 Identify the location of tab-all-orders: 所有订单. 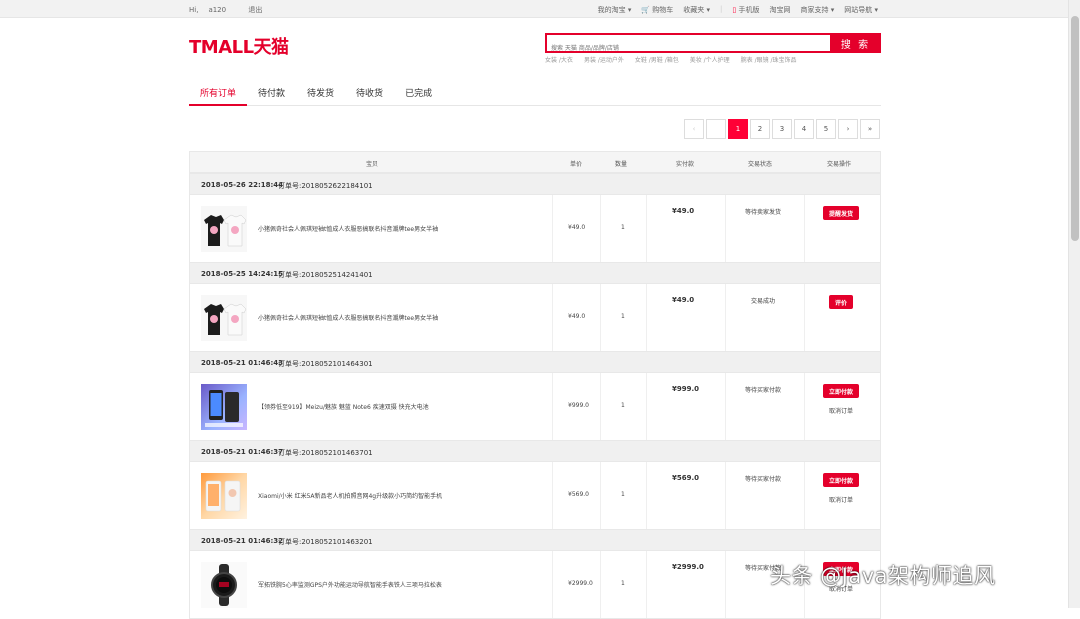
(218, 94).